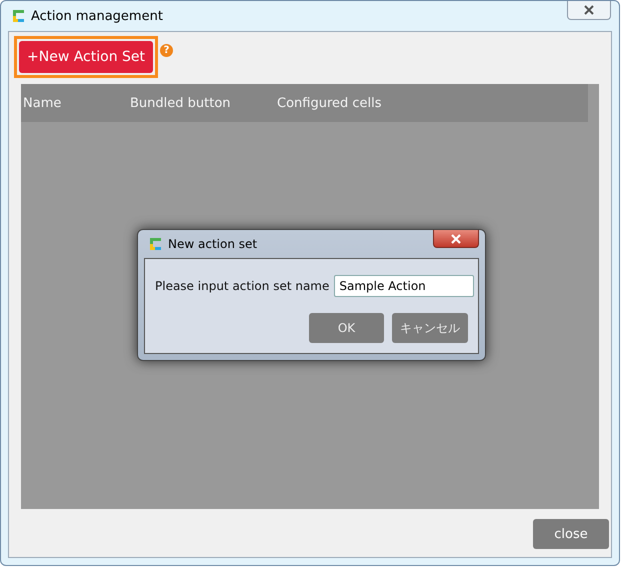 Image resolution: width=622 pixels, height=568 pixels. I want to click on help-icon: ?, so click(167, 50).